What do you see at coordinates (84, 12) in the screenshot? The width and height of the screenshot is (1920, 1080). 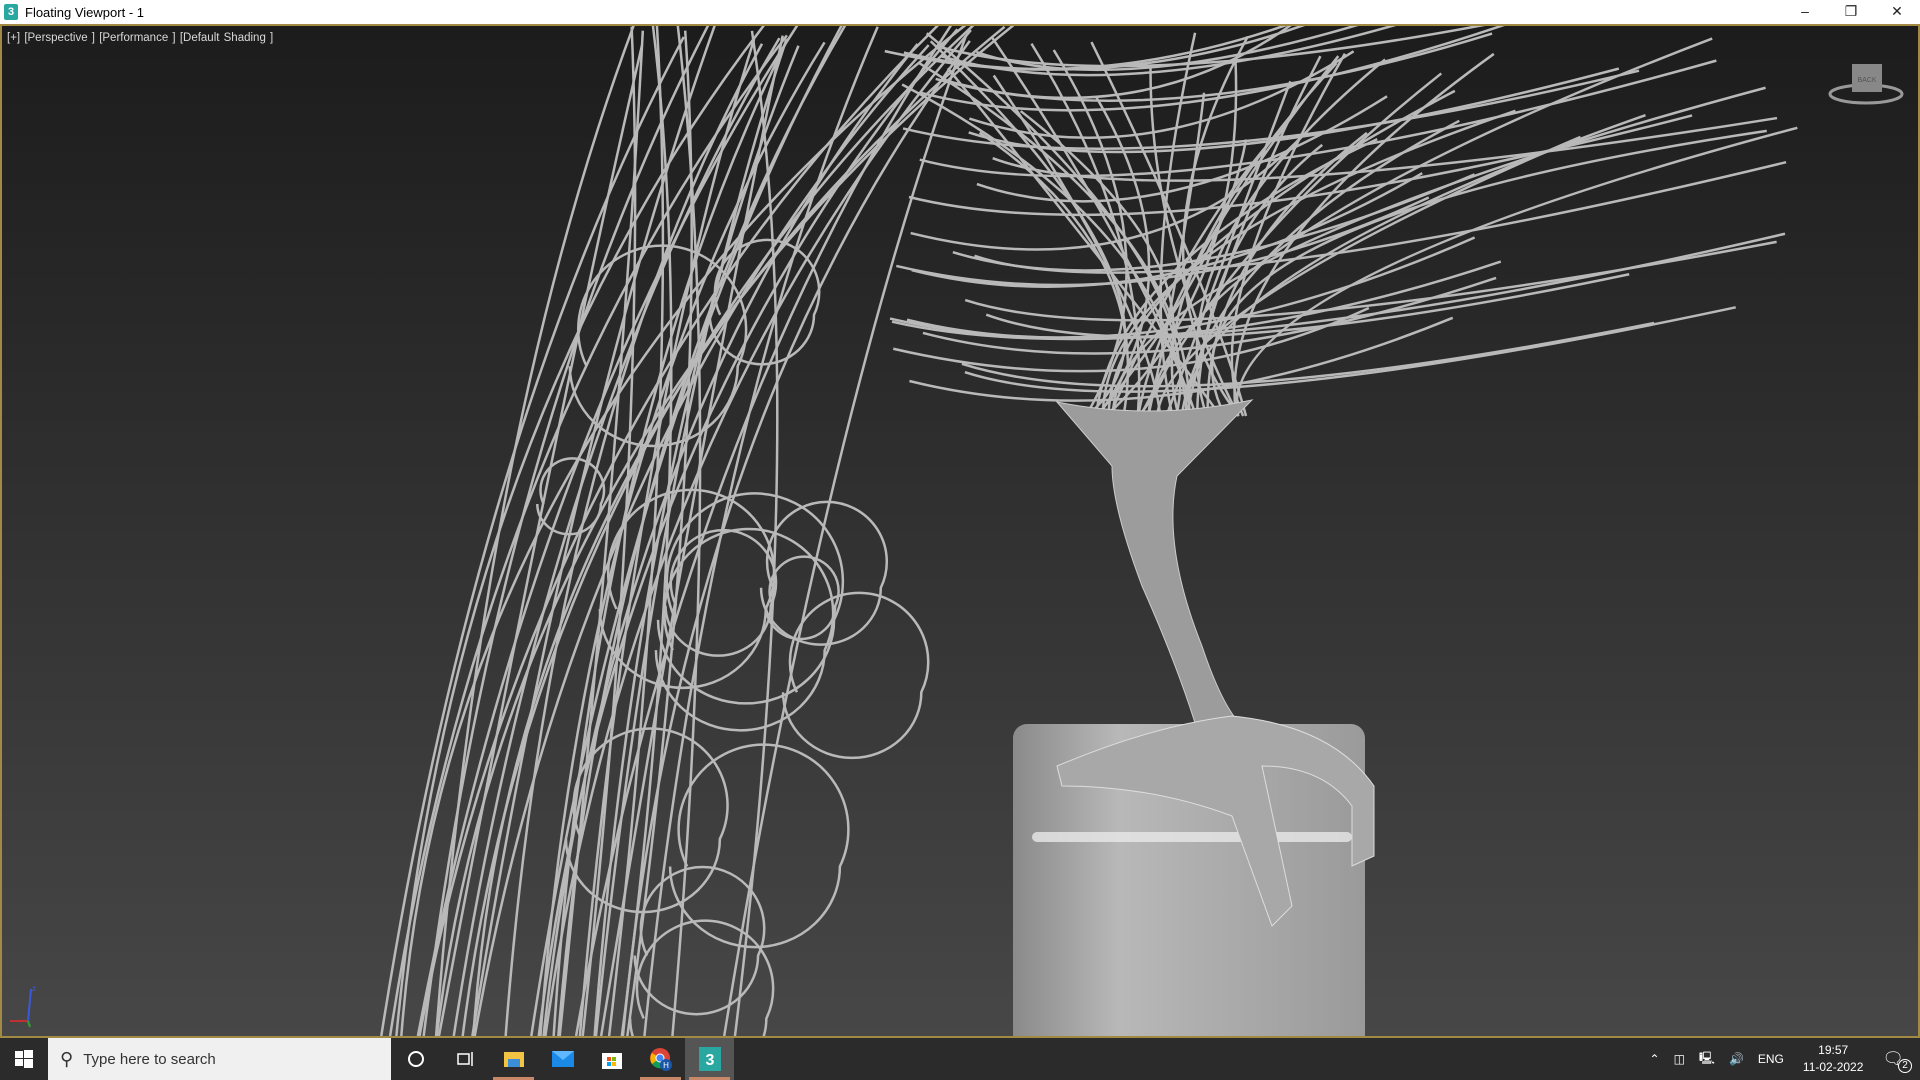 I see `window-title: Floating Viewport - 1` at bounding box center [84, 12].